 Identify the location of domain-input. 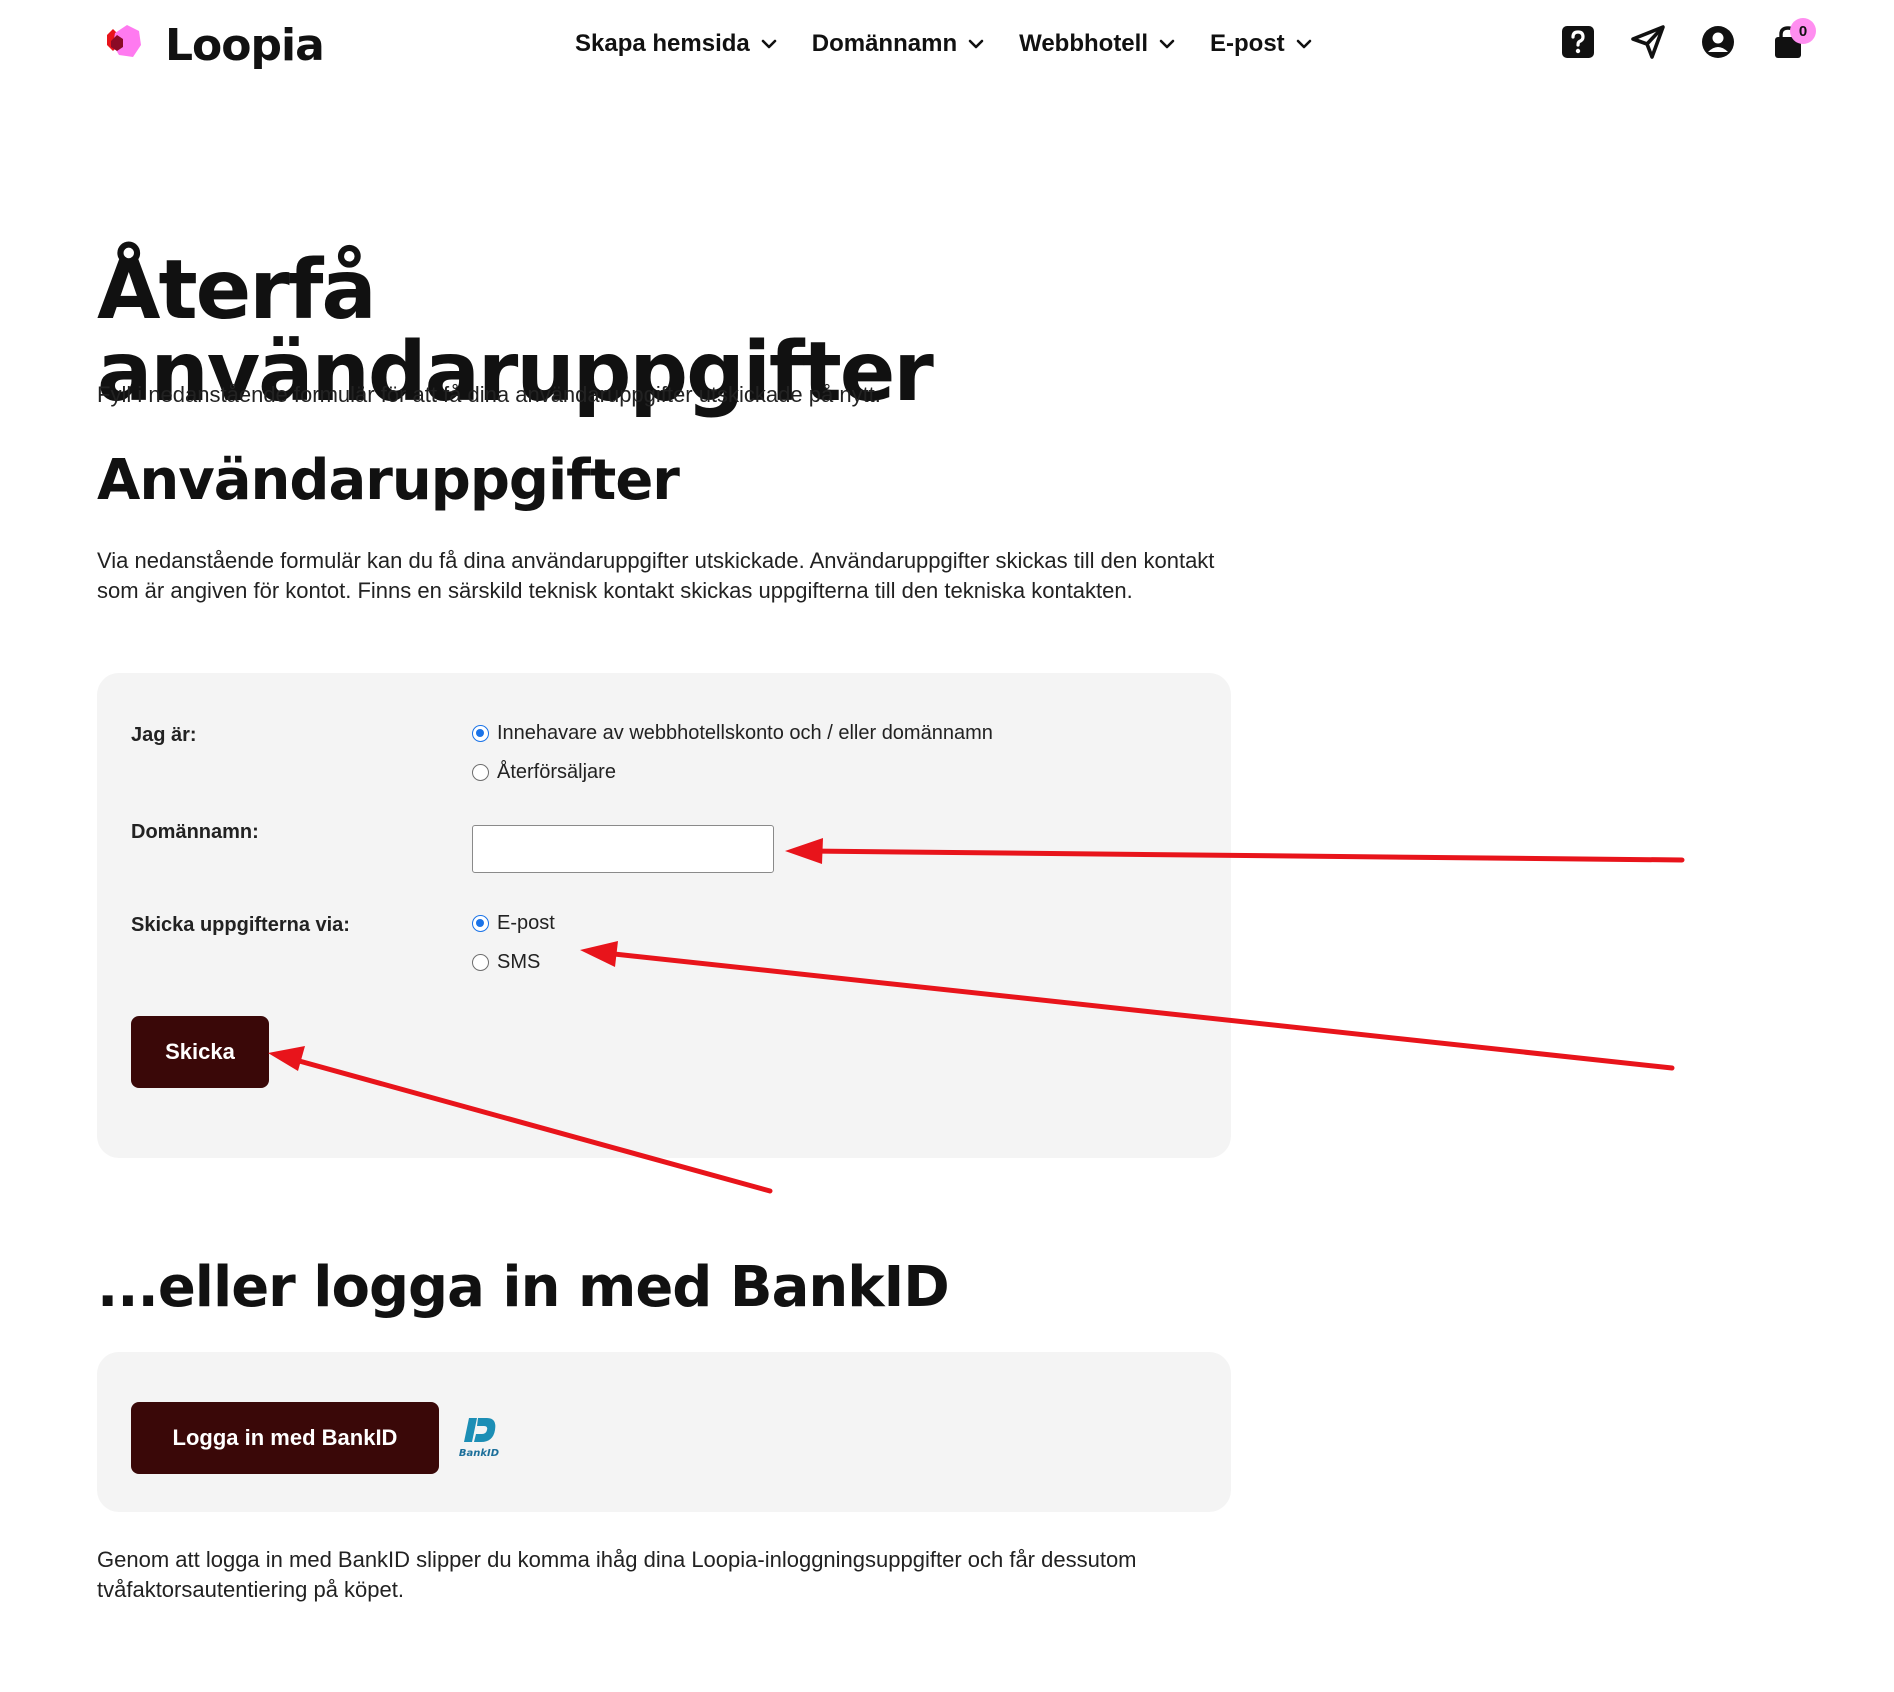
(623, 849).